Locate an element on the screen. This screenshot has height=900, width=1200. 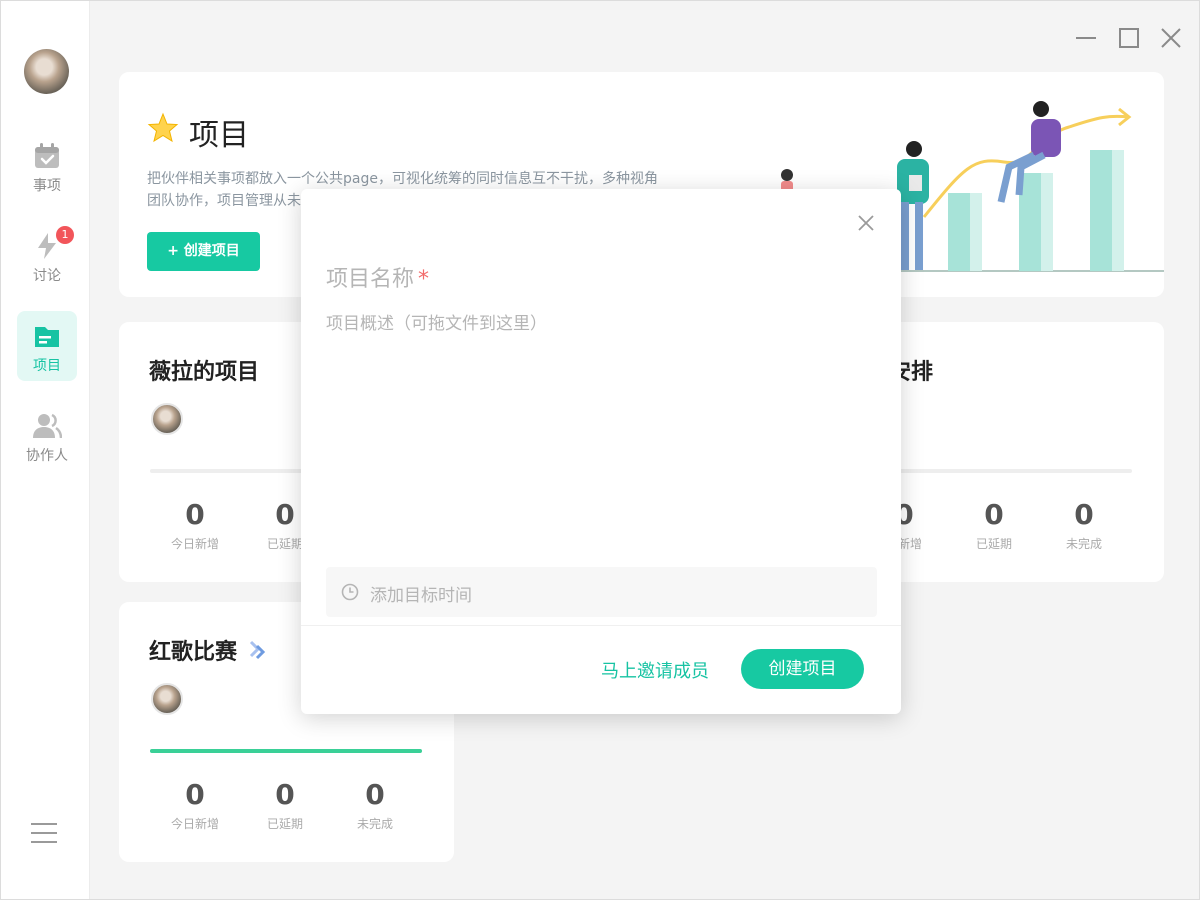
target-time-field: 添加目标时间 is located at coordinates (601, 592).